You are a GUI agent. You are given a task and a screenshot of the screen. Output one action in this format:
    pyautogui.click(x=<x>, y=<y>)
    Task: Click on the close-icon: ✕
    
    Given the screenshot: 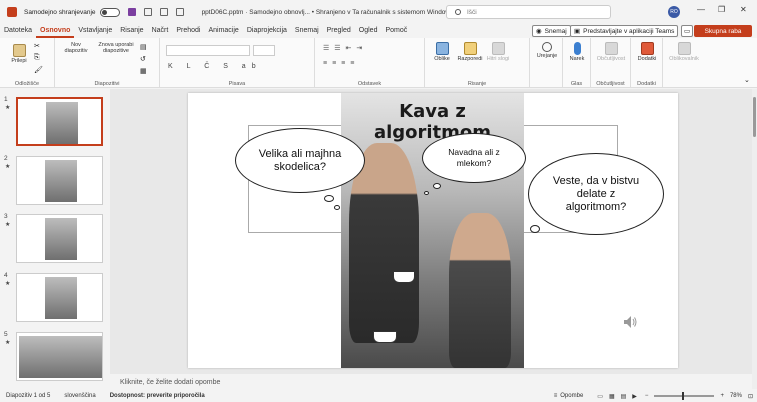 What is the action you would take?
    pyautogui.click(x=743, y=9)
    